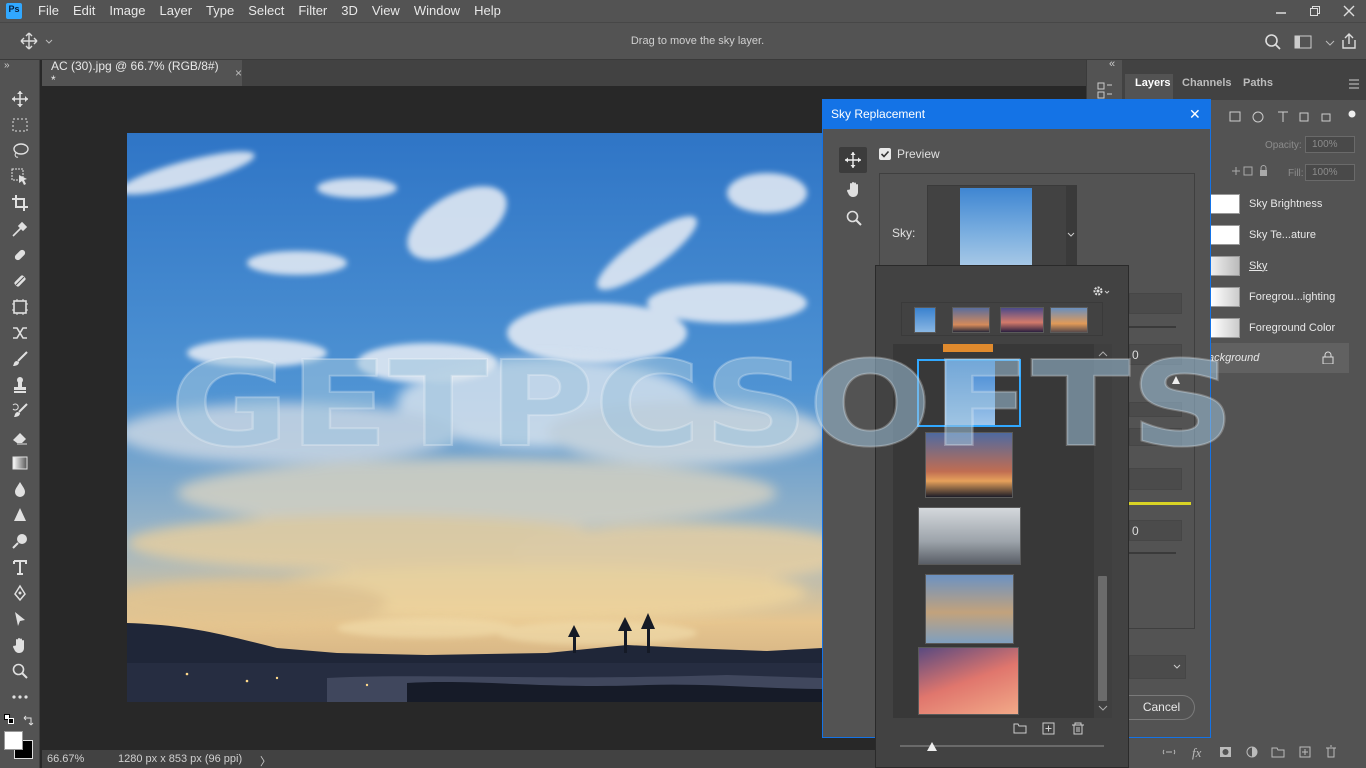  I want to click on chevron-down-icon, so click(1330, 42).